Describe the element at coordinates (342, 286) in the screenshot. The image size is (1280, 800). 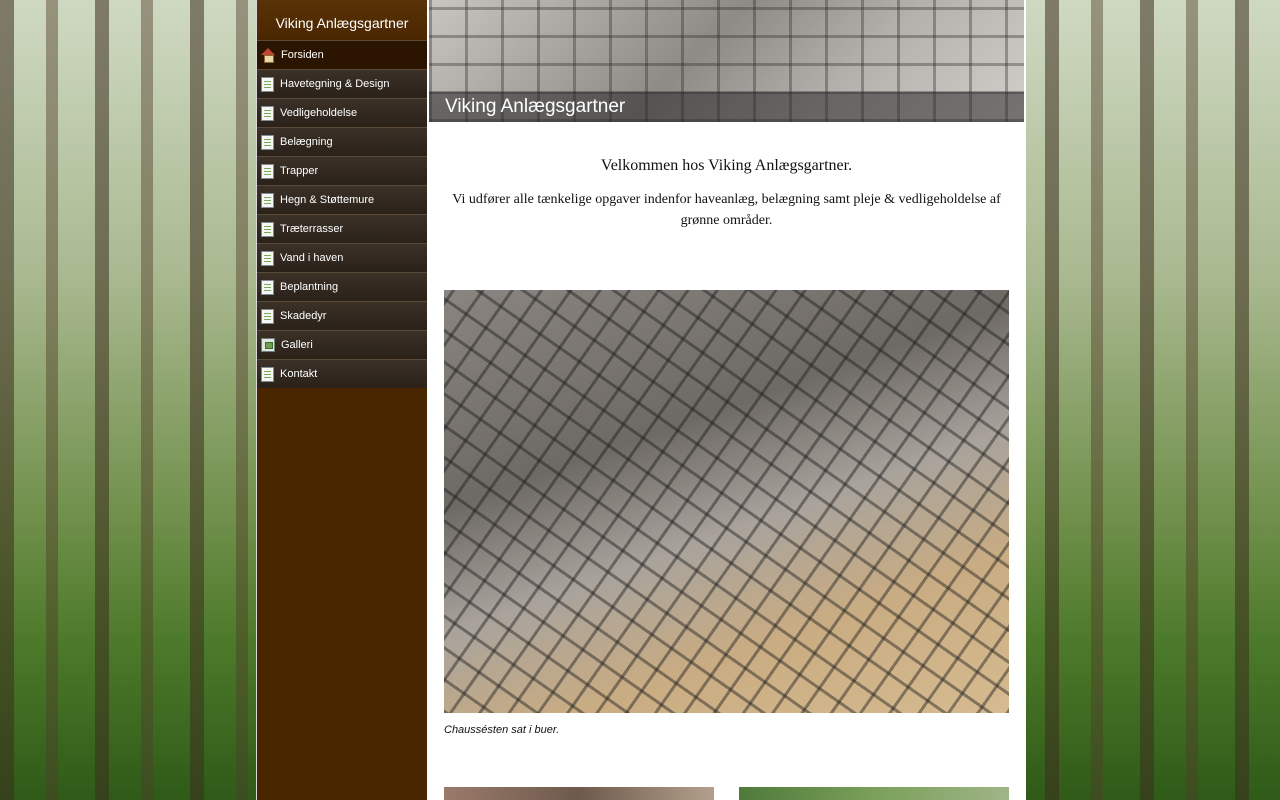
I see `nav-item-beplantning: Beplantning` at that location.